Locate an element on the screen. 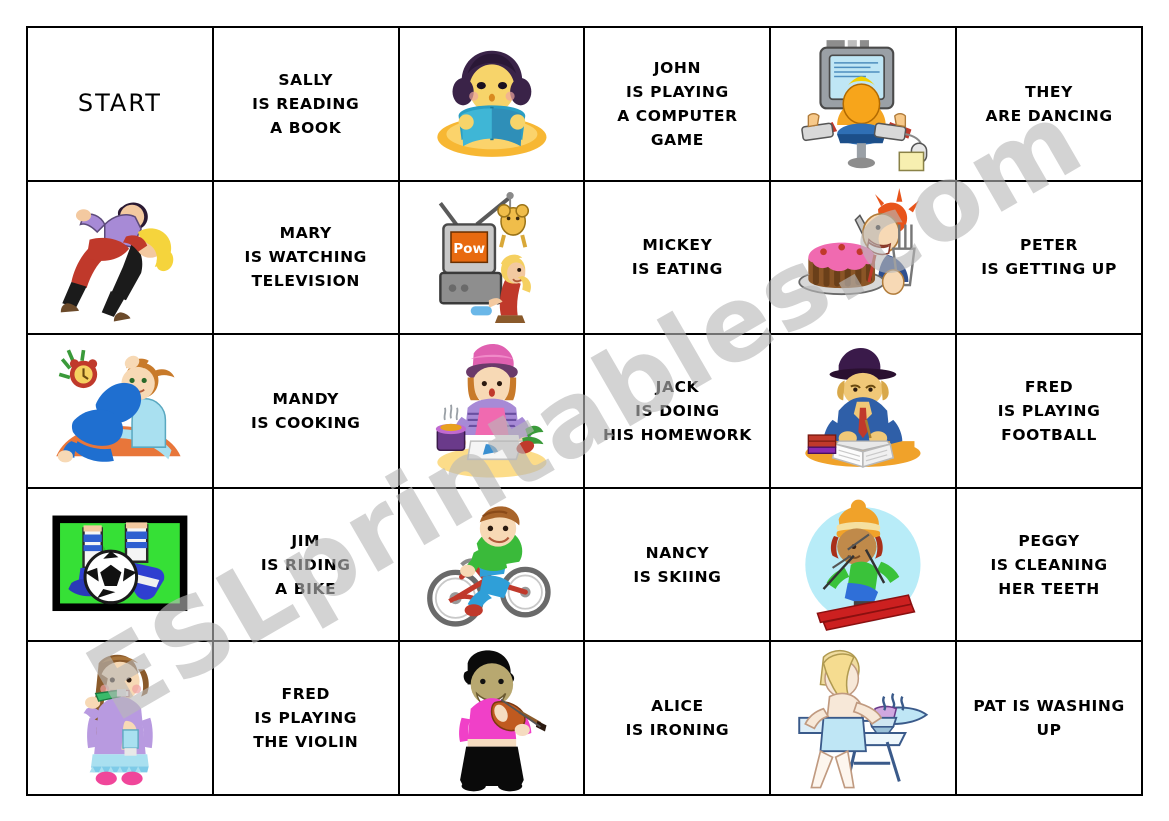  woman-ironing-illustration is located at coordinates (863, 719).